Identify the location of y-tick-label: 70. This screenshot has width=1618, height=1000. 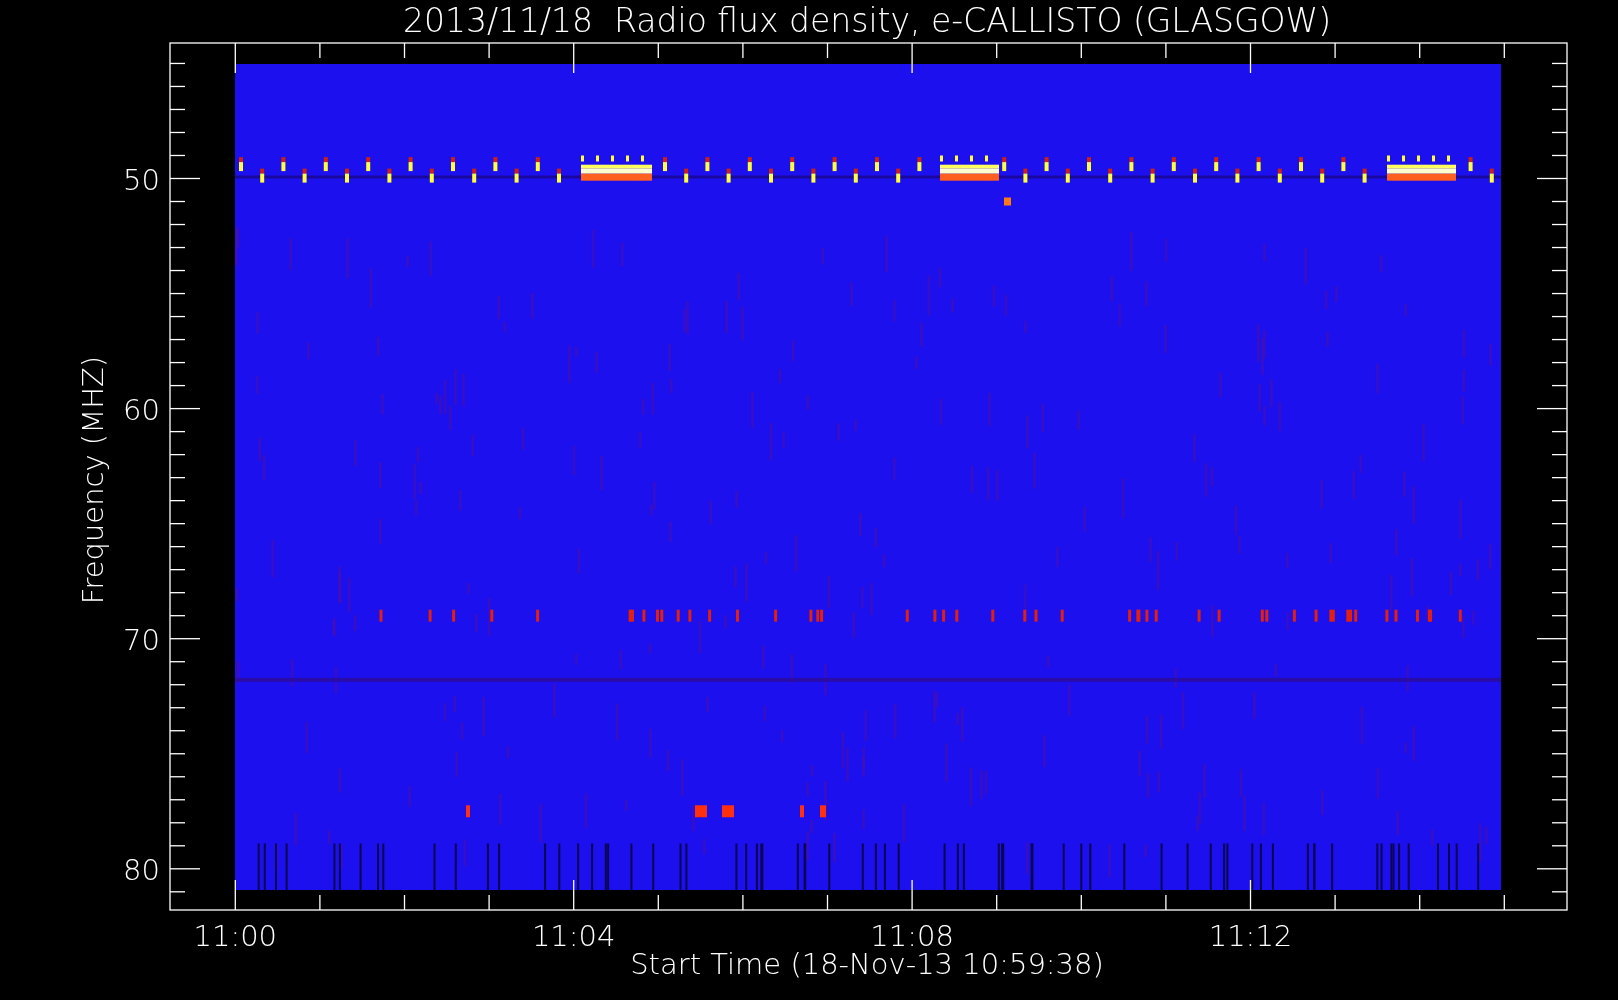
(141, 639).